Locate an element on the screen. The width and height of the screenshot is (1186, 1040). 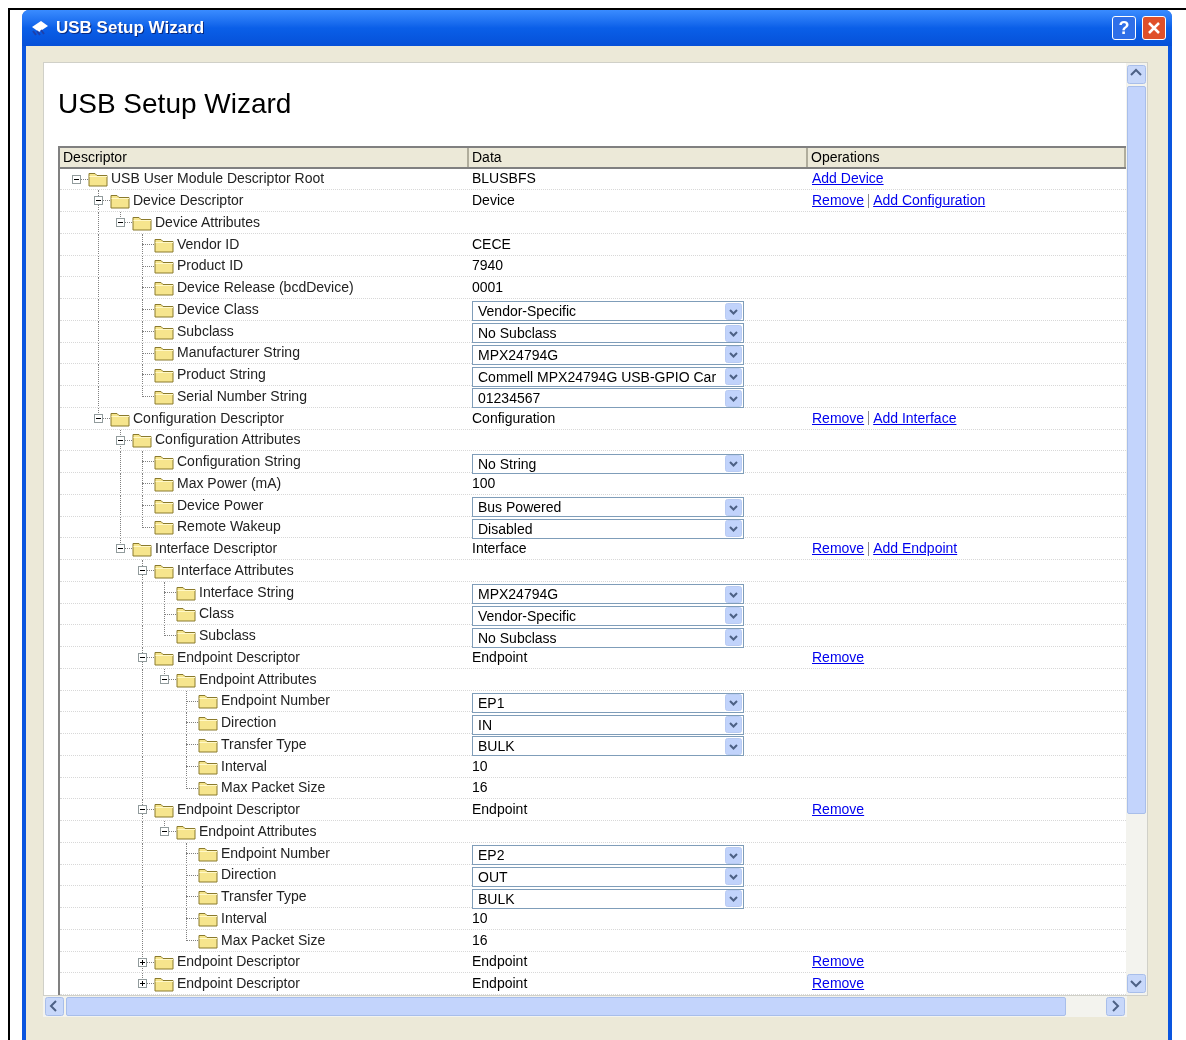
horizontal-scrollbar is located at coordinates (585, 1006).